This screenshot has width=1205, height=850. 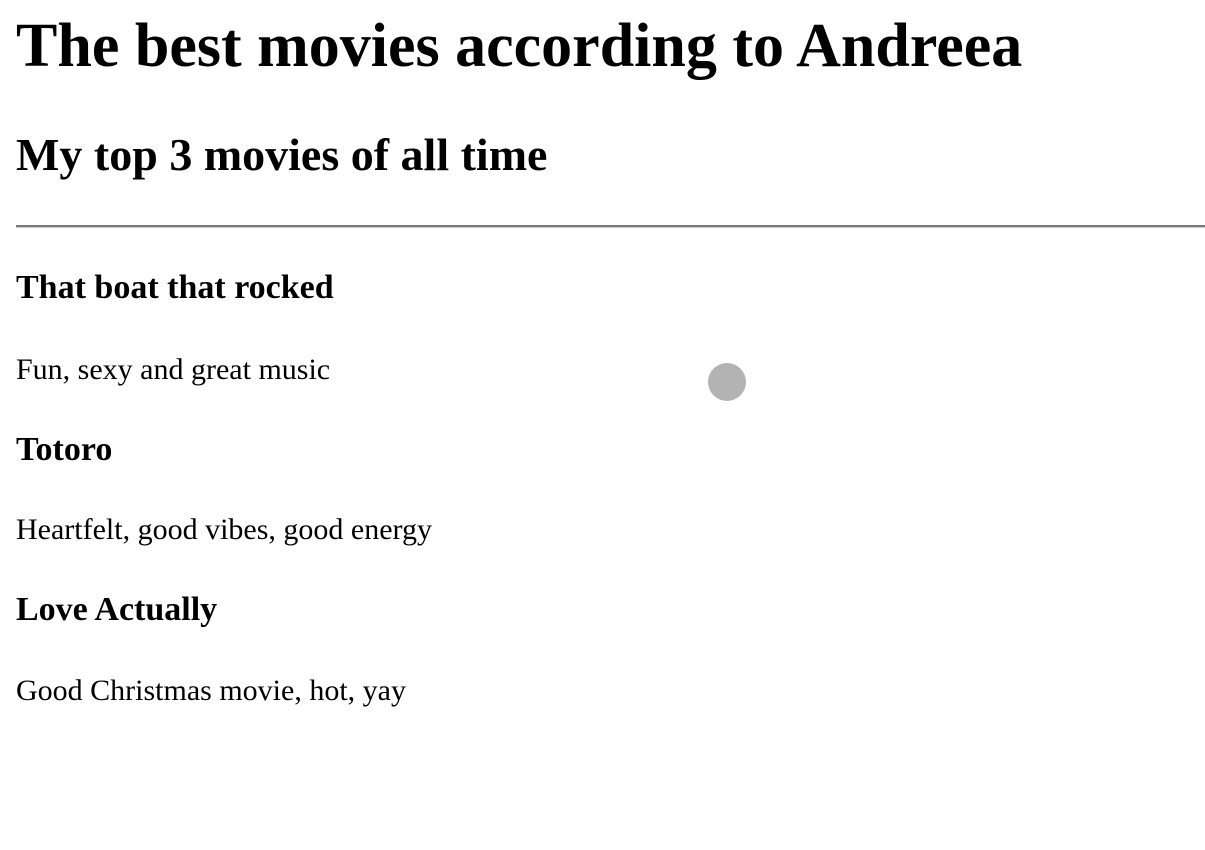 What do you see at coordinates (175, 287) in the screenshot?
I see `movie-title: That boat that rocked` at bounding box center [175, 287].